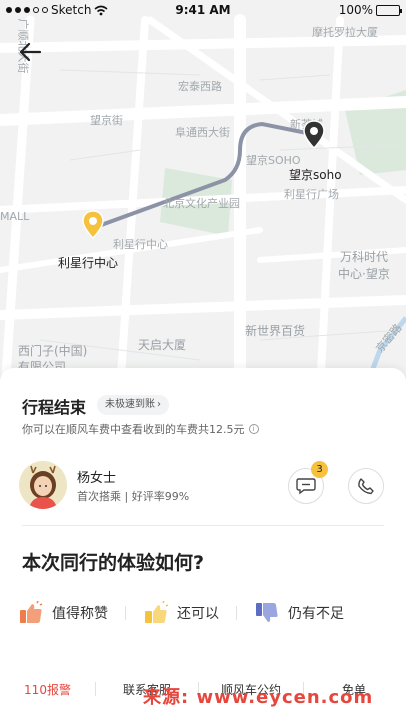  What do you see at coordinates (140, 244) in the screenshot?
I see `map-label: 利星行中心` at bounding box center [140, 244].